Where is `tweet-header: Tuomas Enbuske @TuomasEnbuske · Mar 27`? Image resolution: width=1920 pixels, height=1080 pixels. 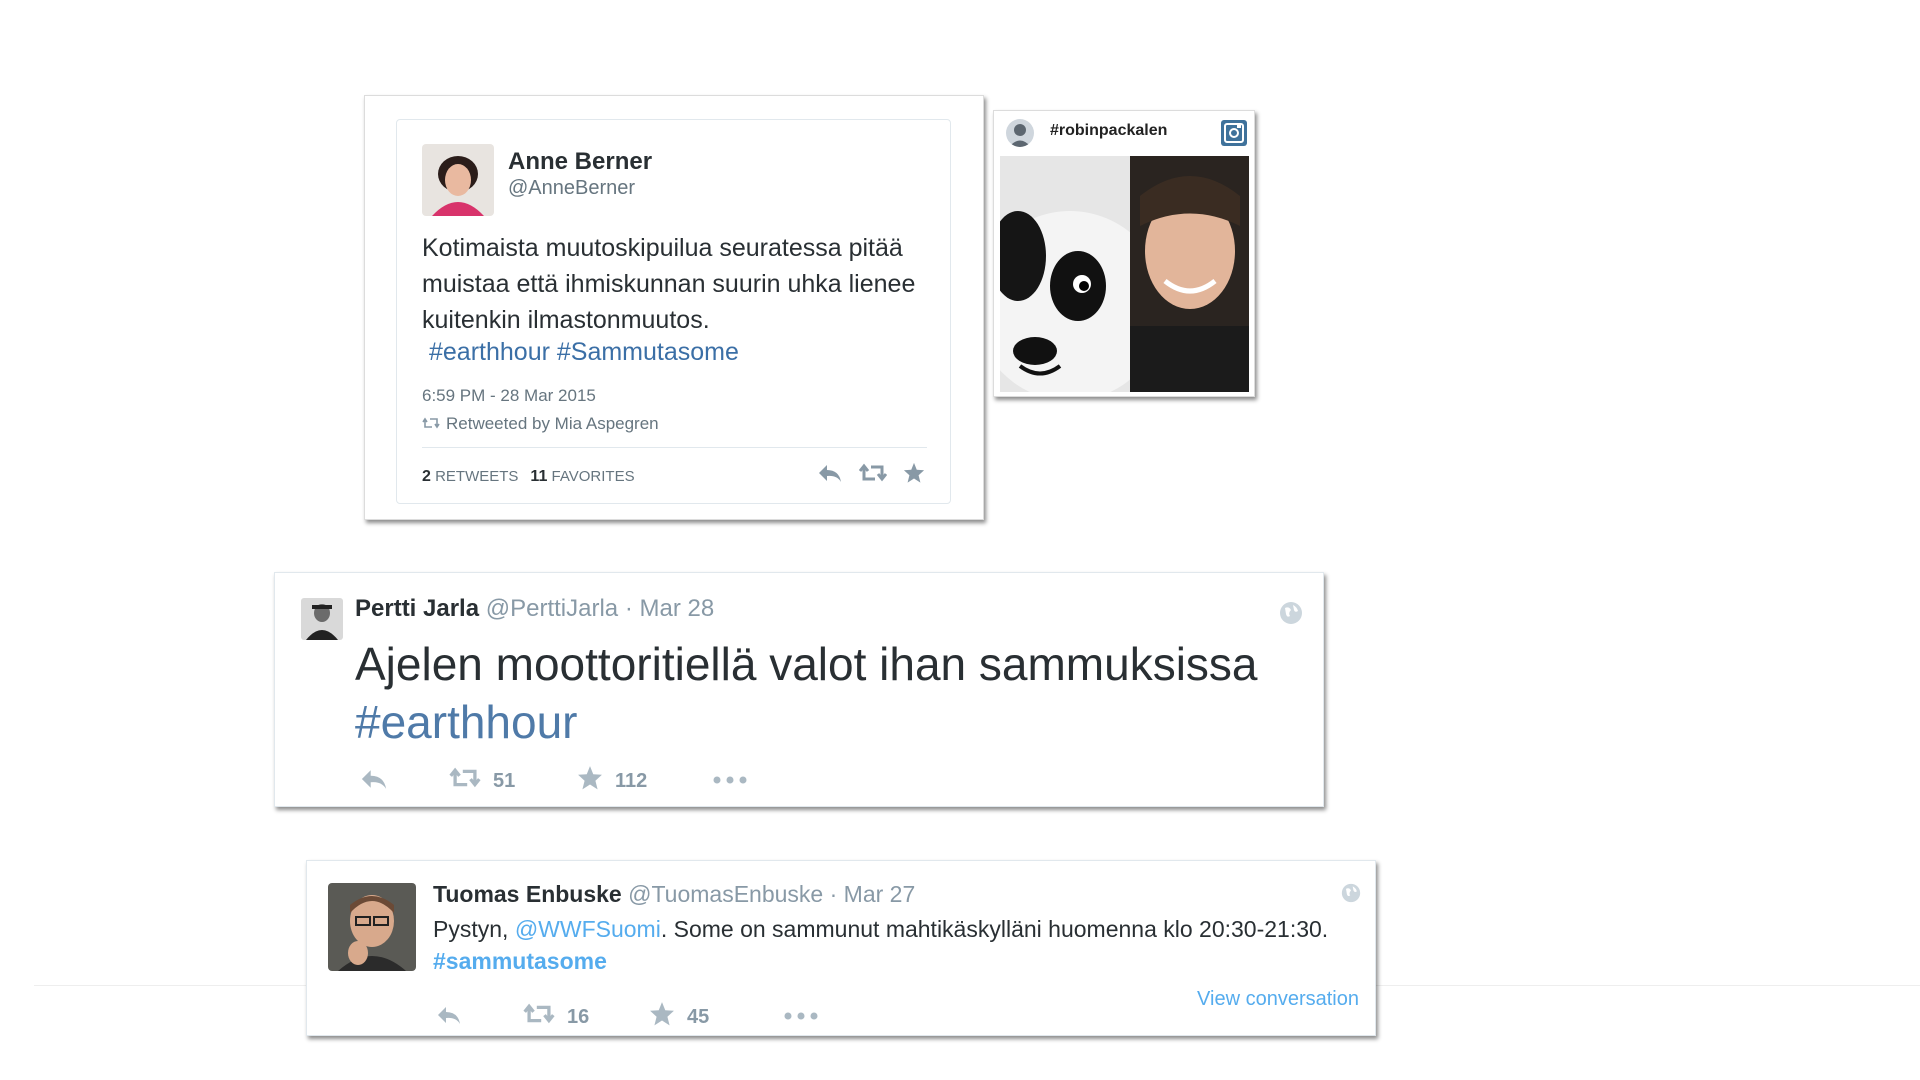
tweet-header: Tuomas Enbuske @TuomasEnbuske · Mar 27 is located at coordinates (674, 894).